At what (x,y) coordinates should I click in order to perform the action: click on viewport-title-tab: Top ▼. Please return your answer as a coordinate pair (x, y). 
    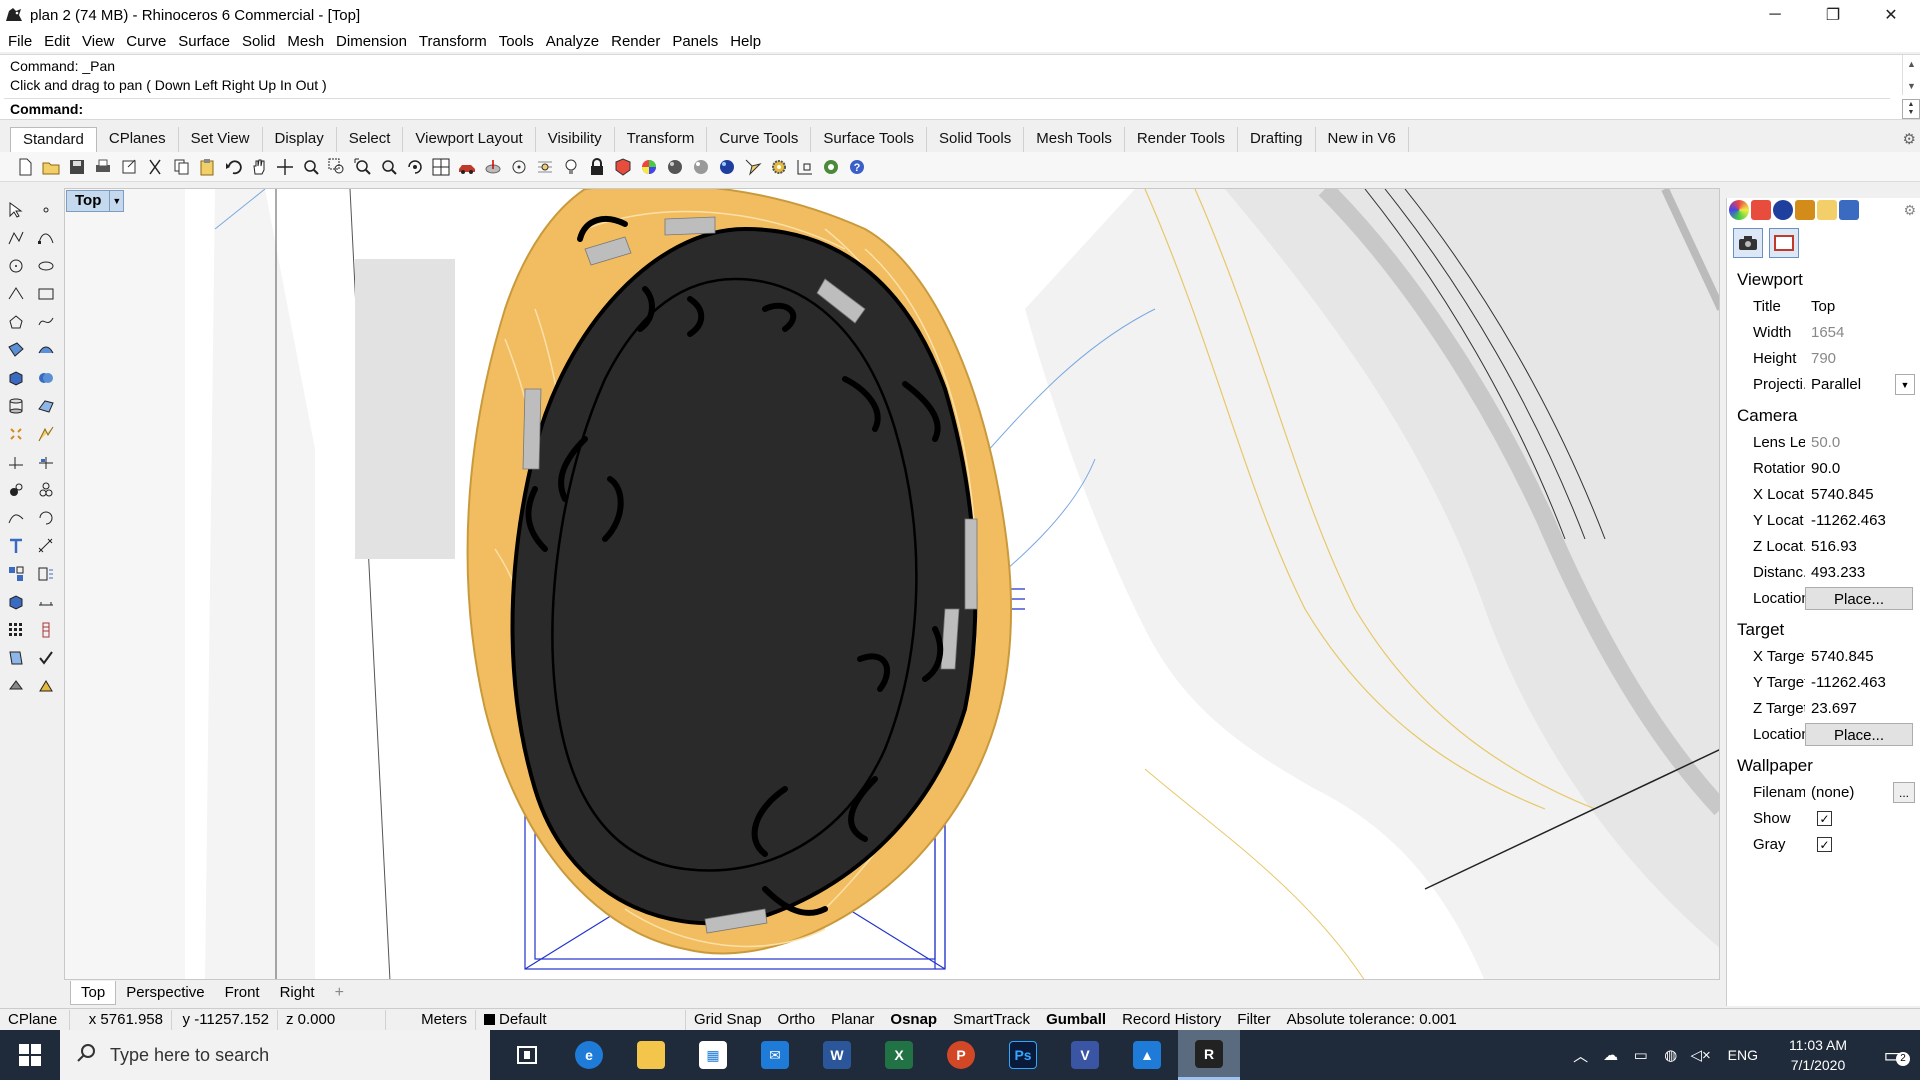
    Looking at the image, I should click on (95, 201).